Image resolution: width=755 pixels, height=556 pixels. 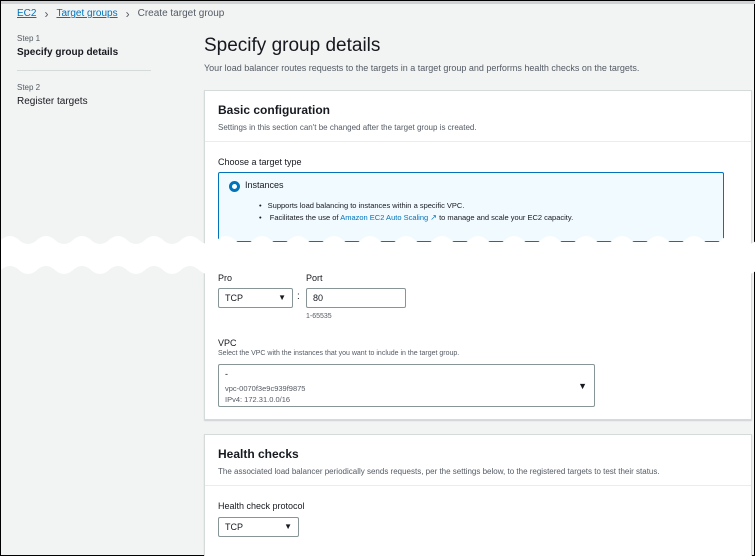 I want to click on target-type-label: Choose a target type, so click(x=260, y=162).